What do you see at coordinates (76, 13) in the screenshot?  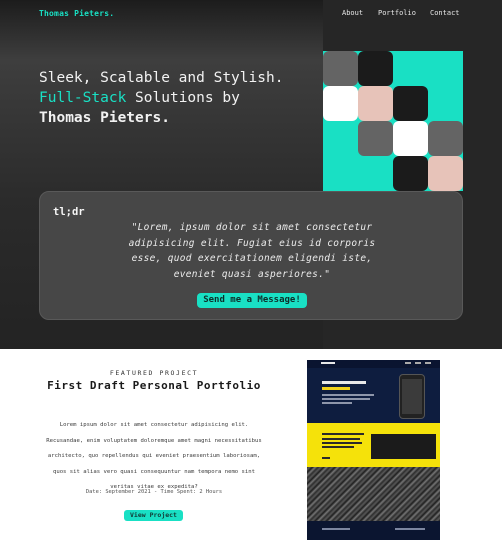 I see `brand-logo: Thomas Pieters.` at bounding box center [76, 13].